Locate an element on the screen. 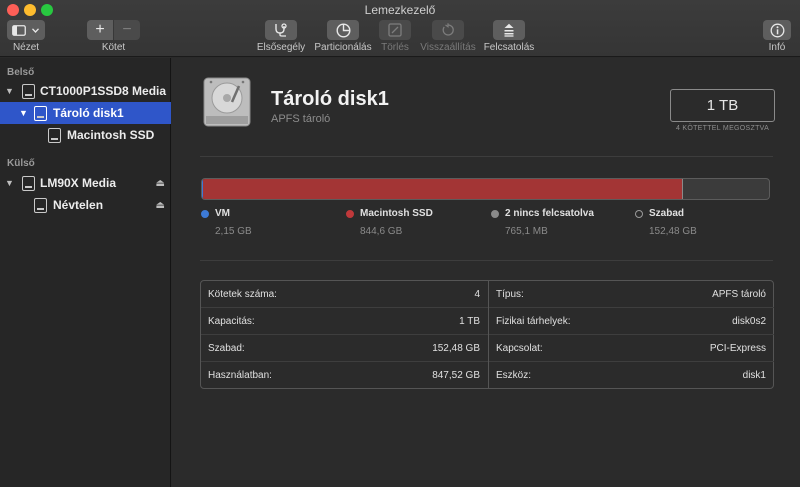  info-key: Kapcsolat: is located at coordinates (519, 348).